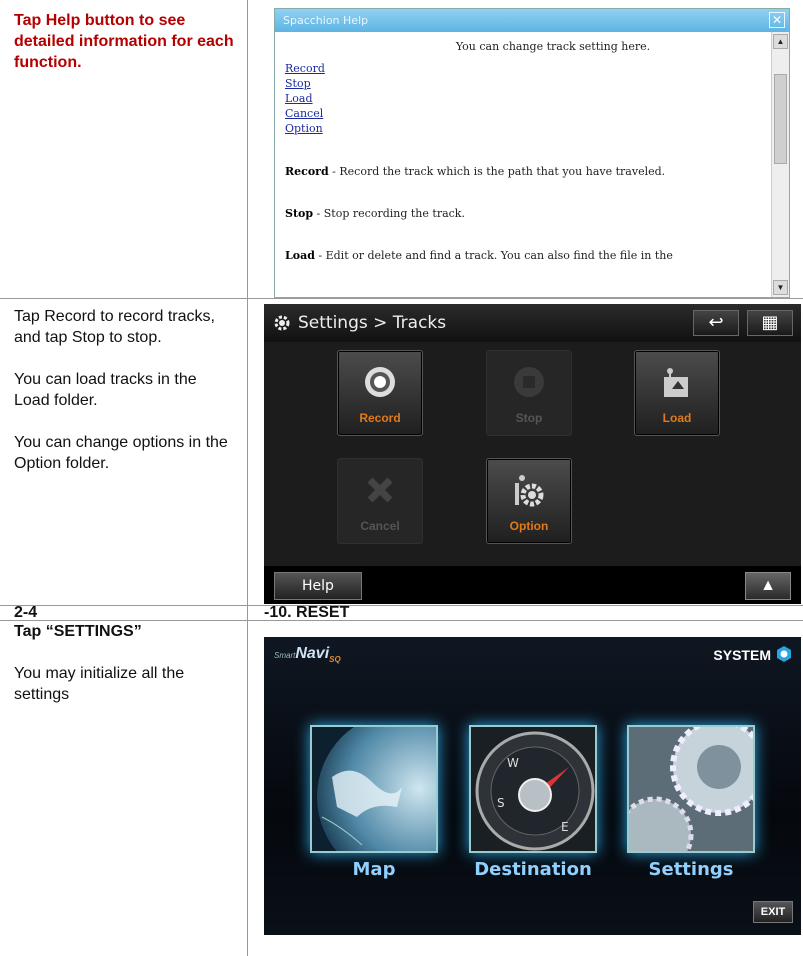 The width and height of the screenshot is (803, 956). I want to click on help-intro: You can change track setting here., so click(553, 46).